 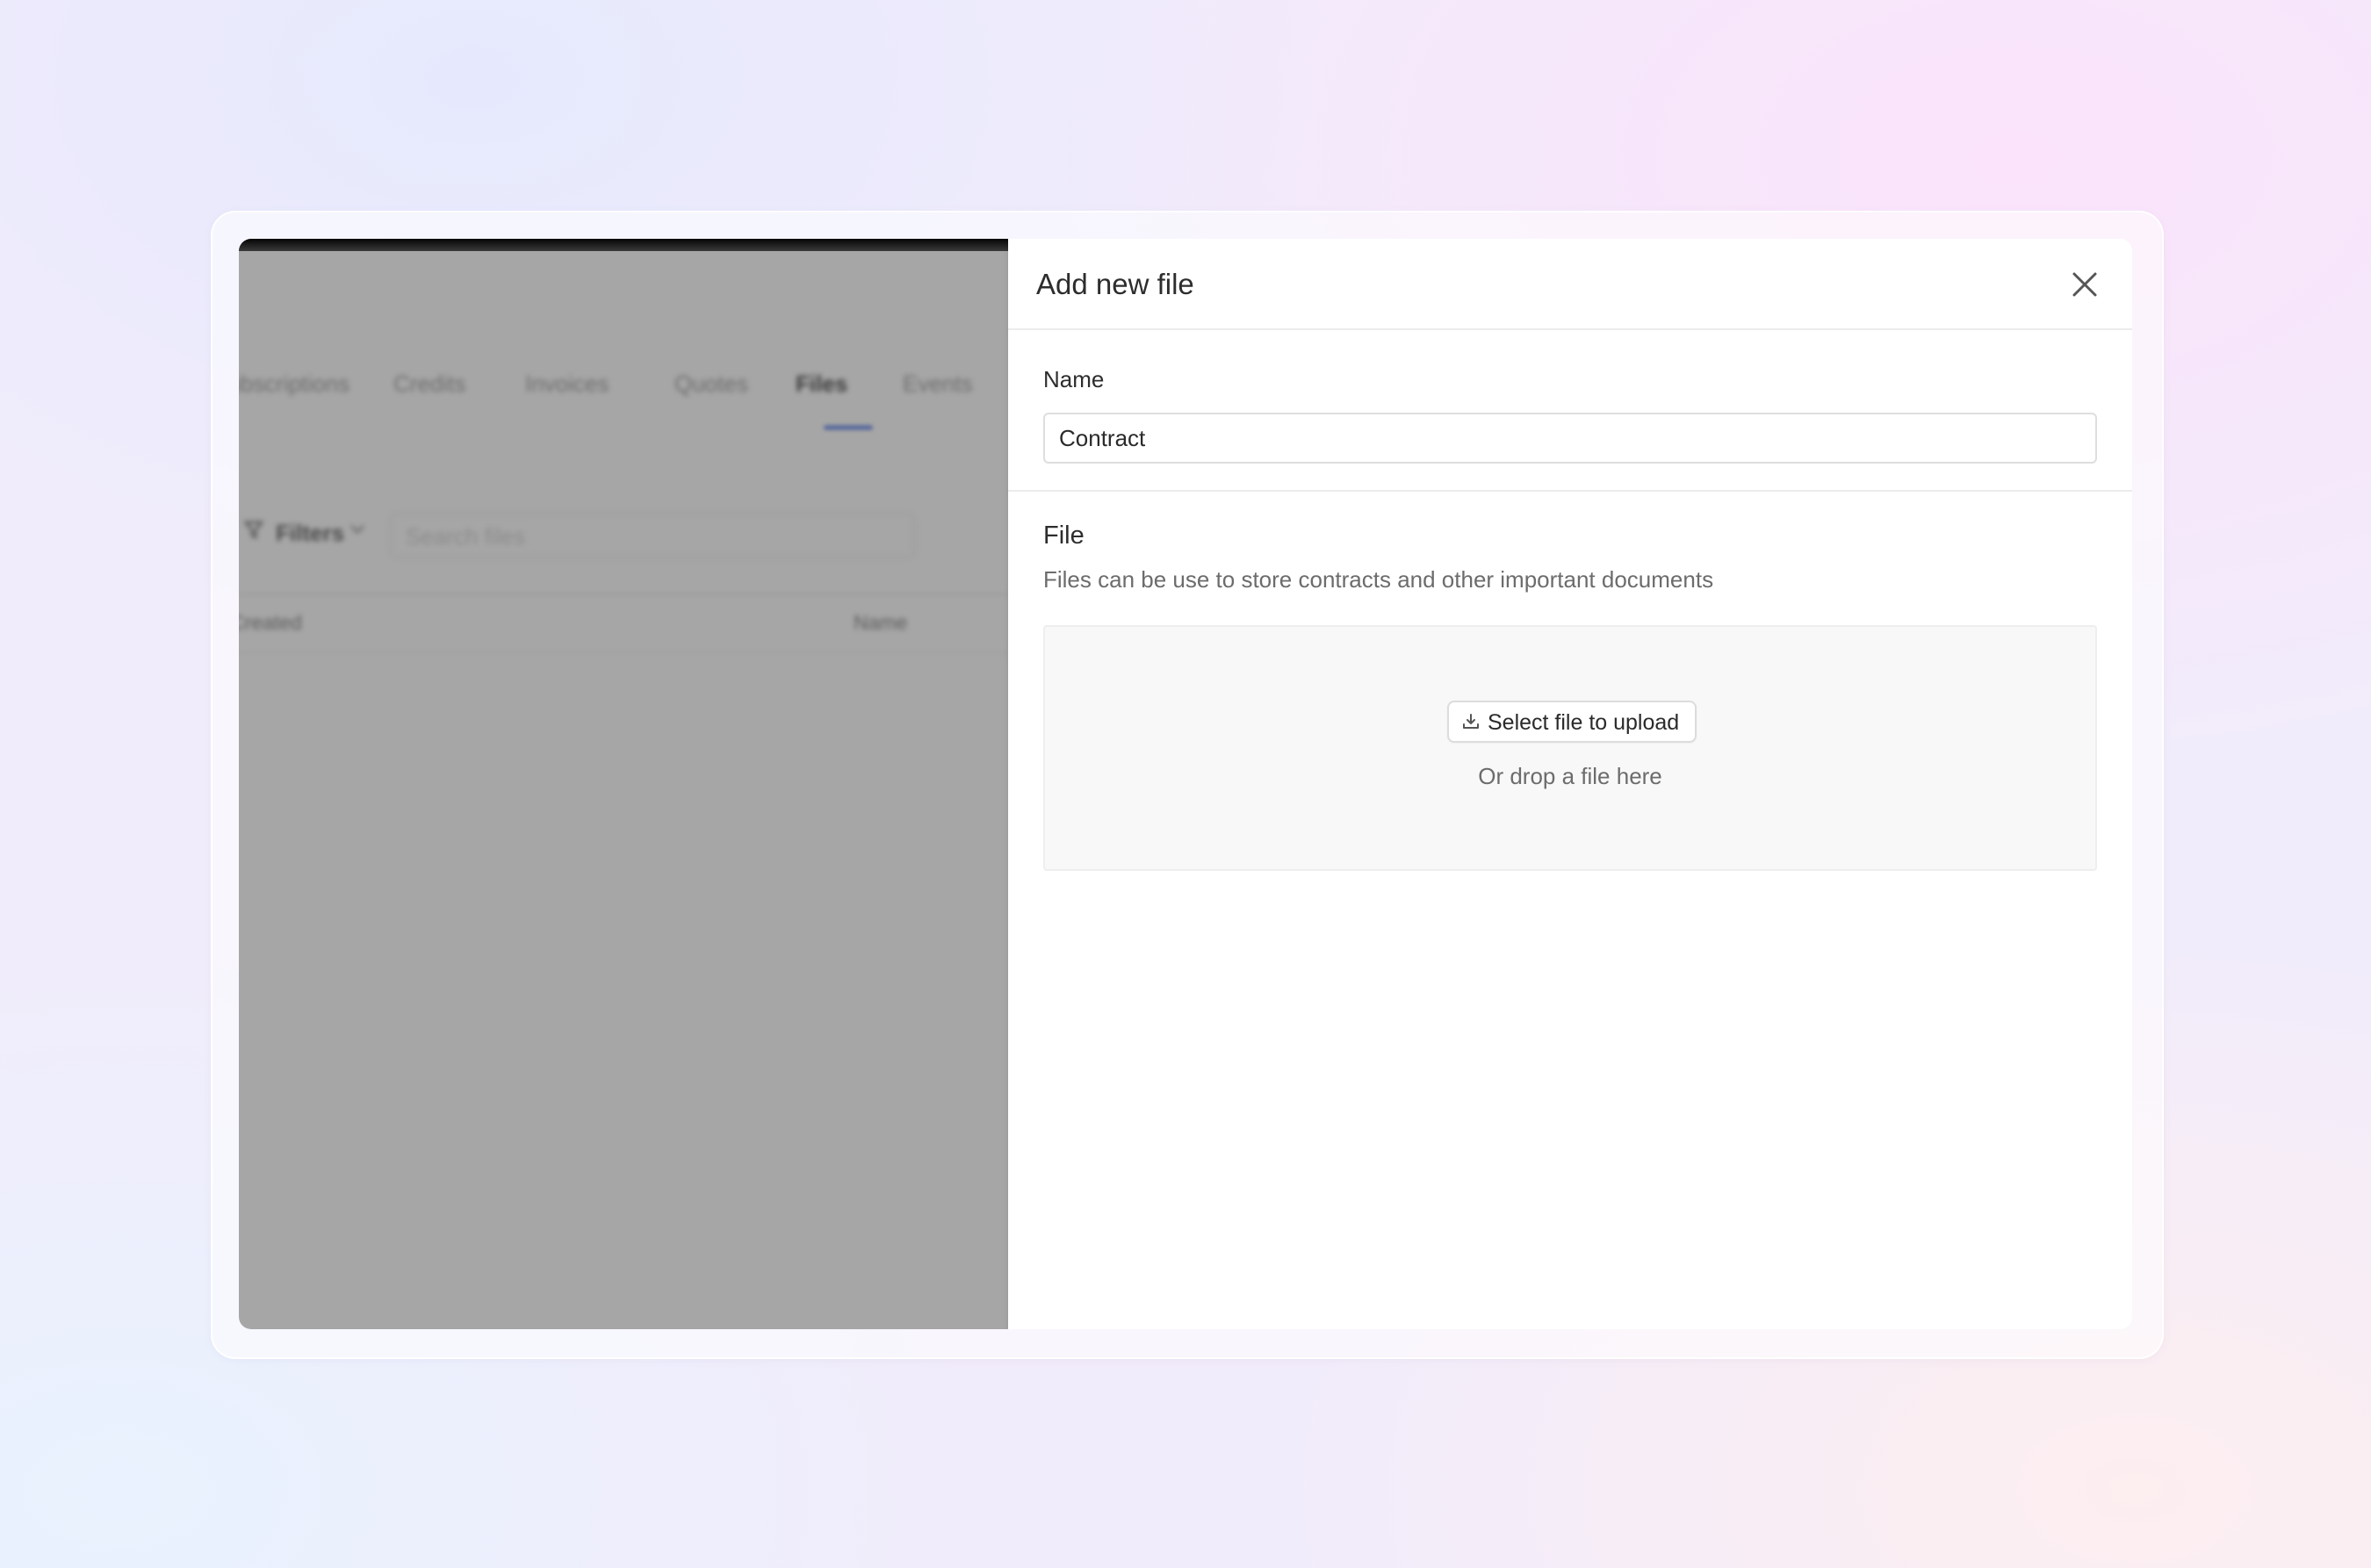 What do you see at coordinates (821, 384) in the screenshot?
I see `tab-files: Files` at bounding box center [821, 384].